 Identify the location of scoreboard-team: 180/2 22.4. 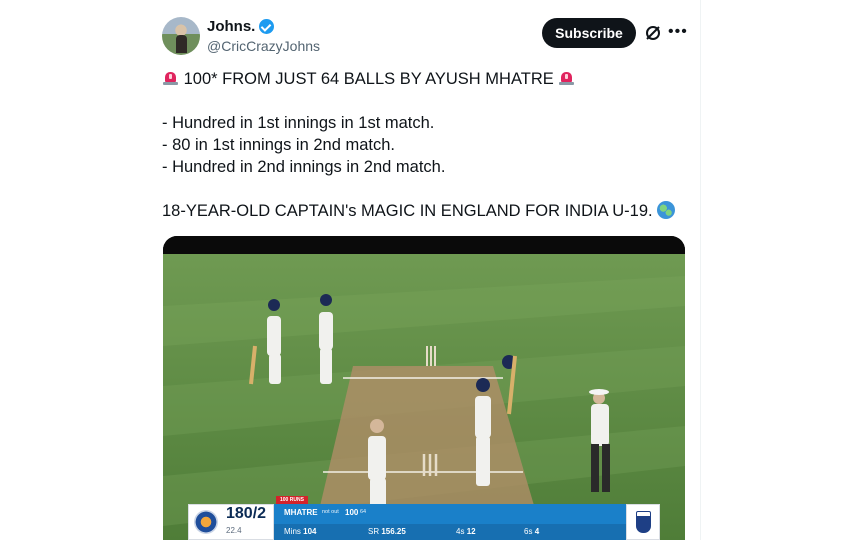
(231, 522).